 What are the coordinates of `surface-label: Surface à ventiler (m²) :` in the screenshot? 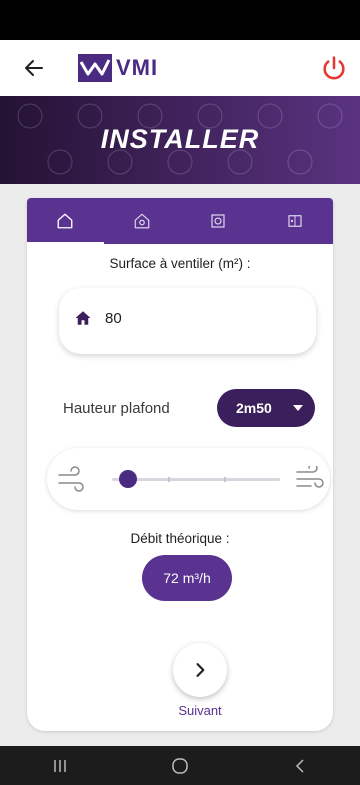 It's located at (180, 263).